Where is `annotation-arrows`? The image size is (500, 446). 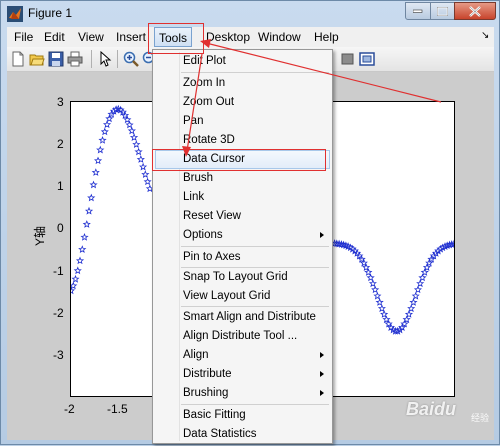 annotation-arrows is located at coordinates (312, 98).